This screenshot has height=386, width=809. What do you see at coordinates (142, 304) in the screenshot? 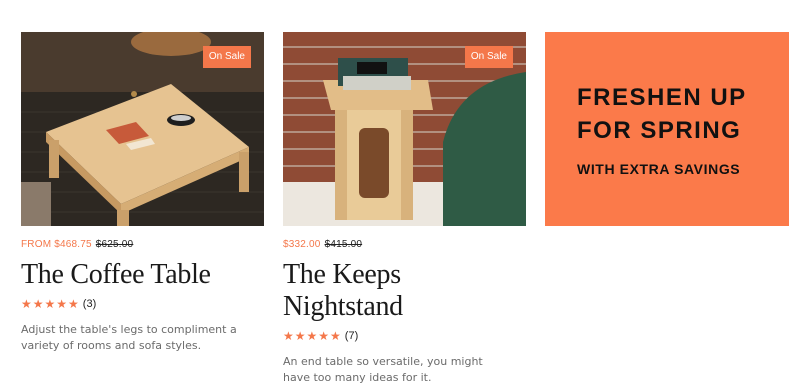
I see `rating-row: ★★★★★ (3)` at bounding box center [142, 304].